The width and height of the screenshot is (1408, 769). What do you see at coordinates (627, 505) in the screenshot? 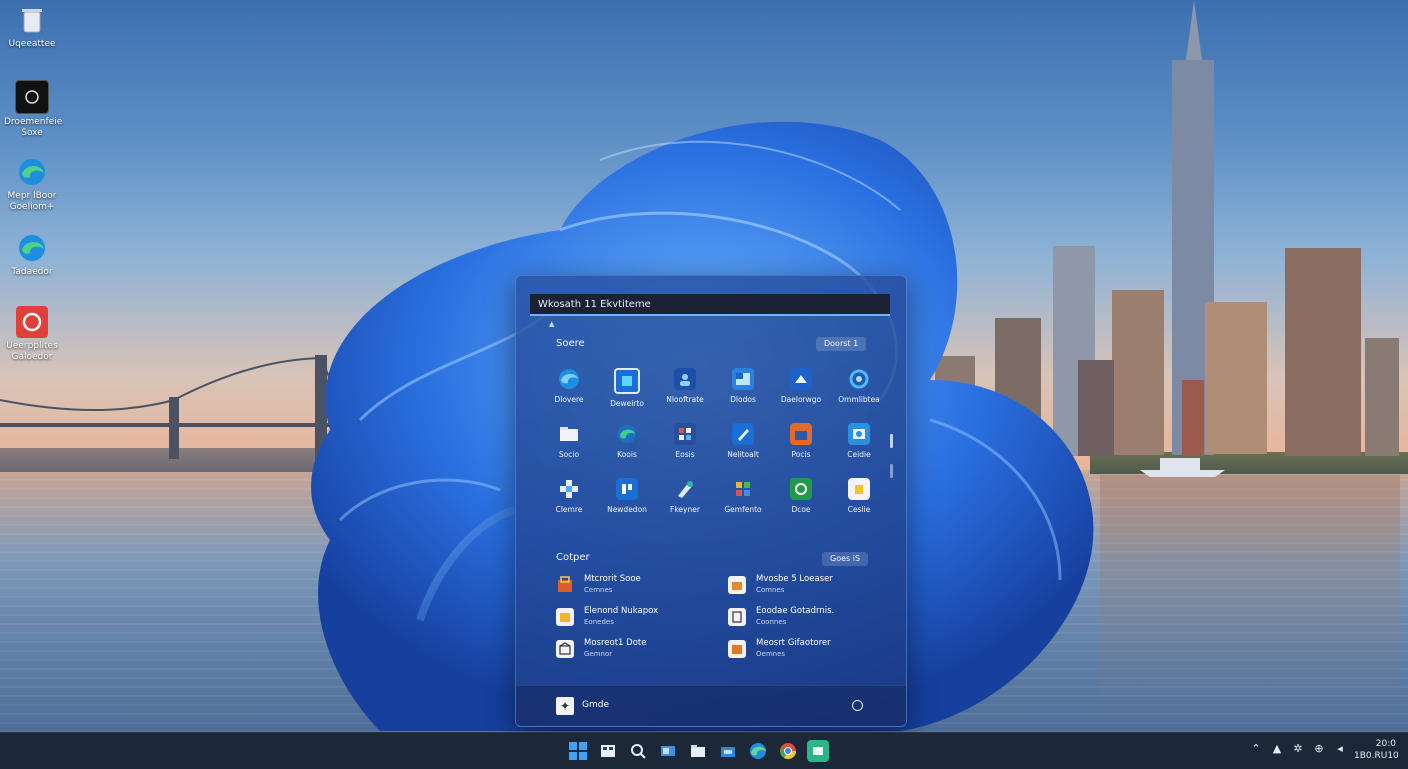
I see `pinned-app-tile: Newdedon` at bounding box center [627, 505].